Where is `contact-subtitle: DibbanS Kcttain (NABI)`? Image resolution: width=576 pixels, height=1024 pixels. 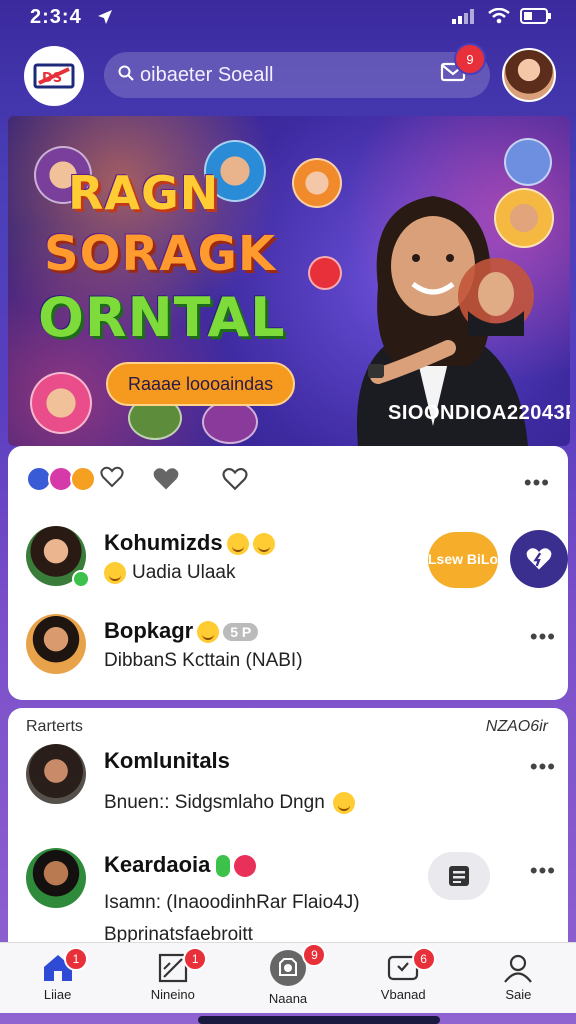
contact-subtitle: DibbanS Kcttain (NABI) is located at coordinates (203, 660).